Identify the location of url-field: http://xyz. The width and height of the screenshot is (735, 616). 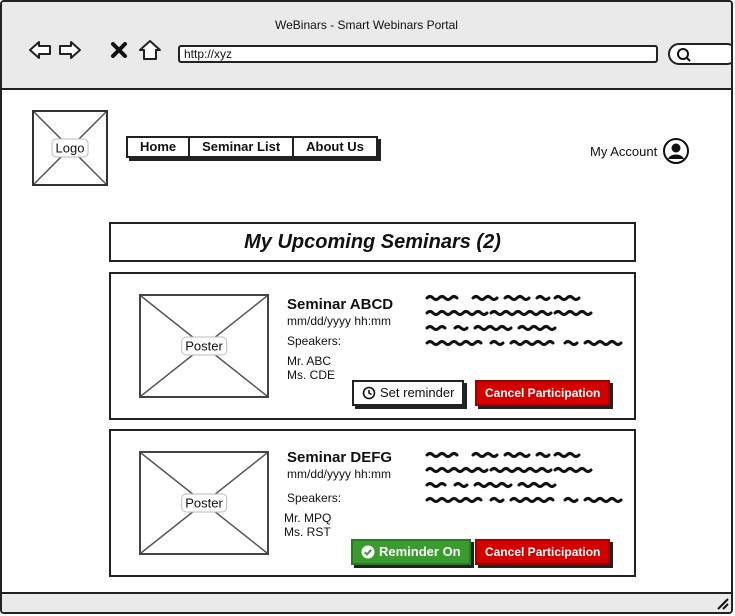
(418, 54).